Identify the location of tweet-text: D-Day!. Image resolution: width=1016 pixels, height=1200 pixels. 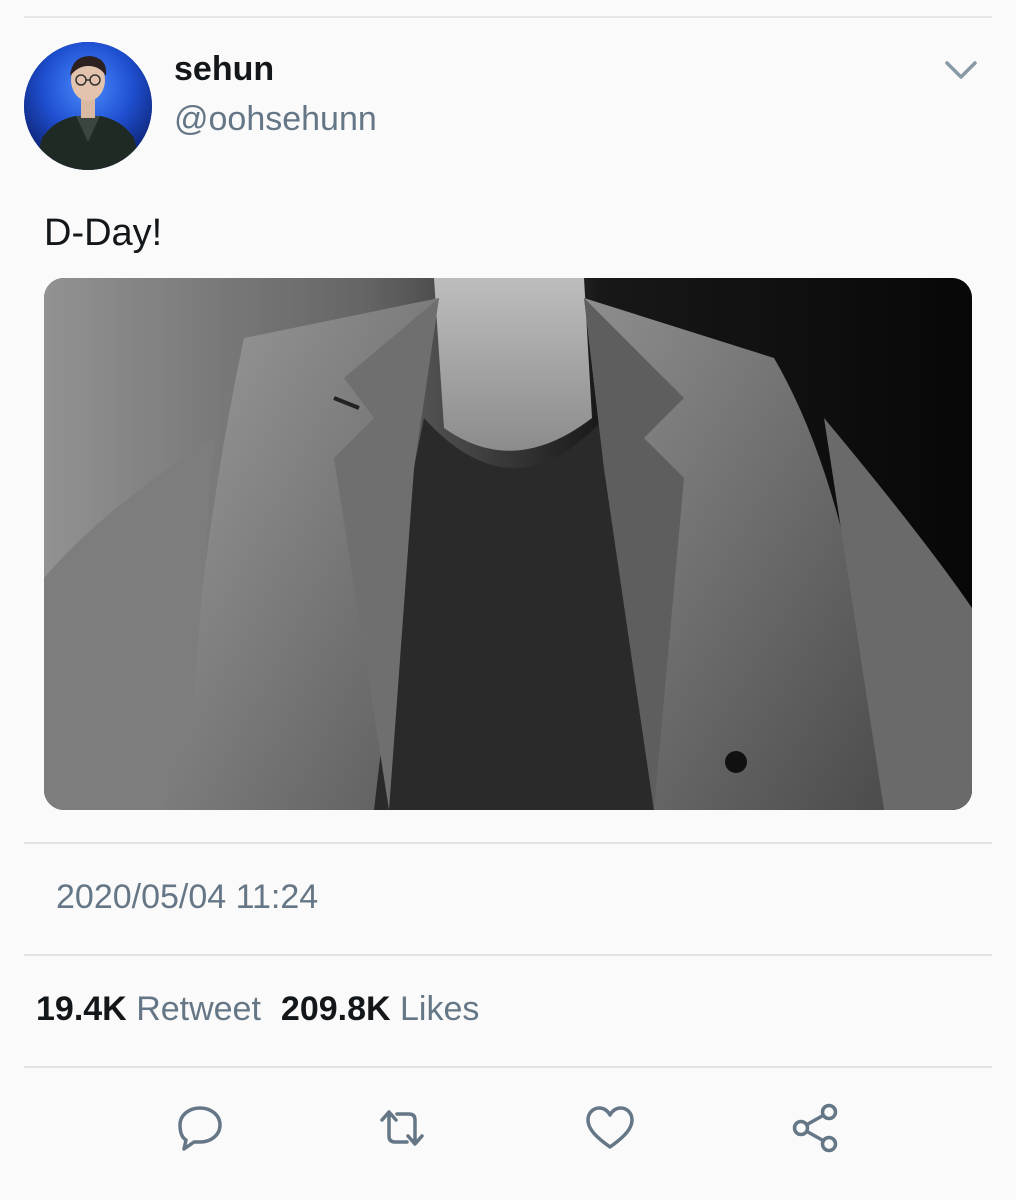
(103, 233).